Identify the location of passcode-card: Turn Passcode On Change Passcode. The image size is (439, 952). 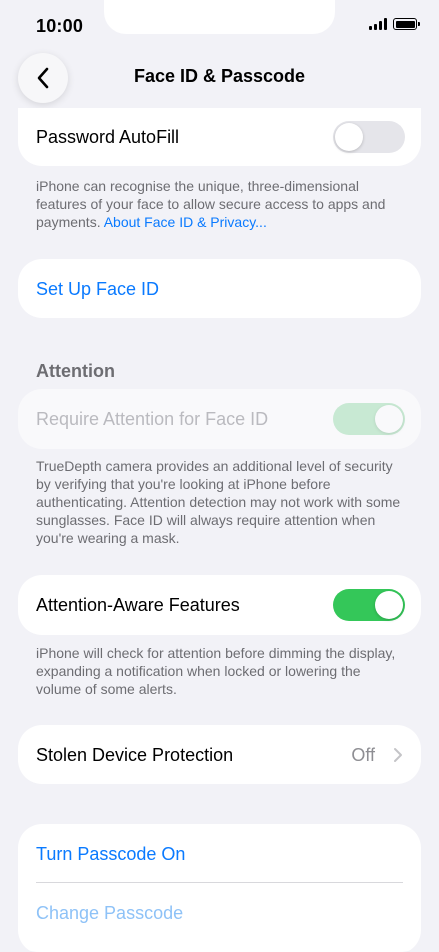
(219, 888).